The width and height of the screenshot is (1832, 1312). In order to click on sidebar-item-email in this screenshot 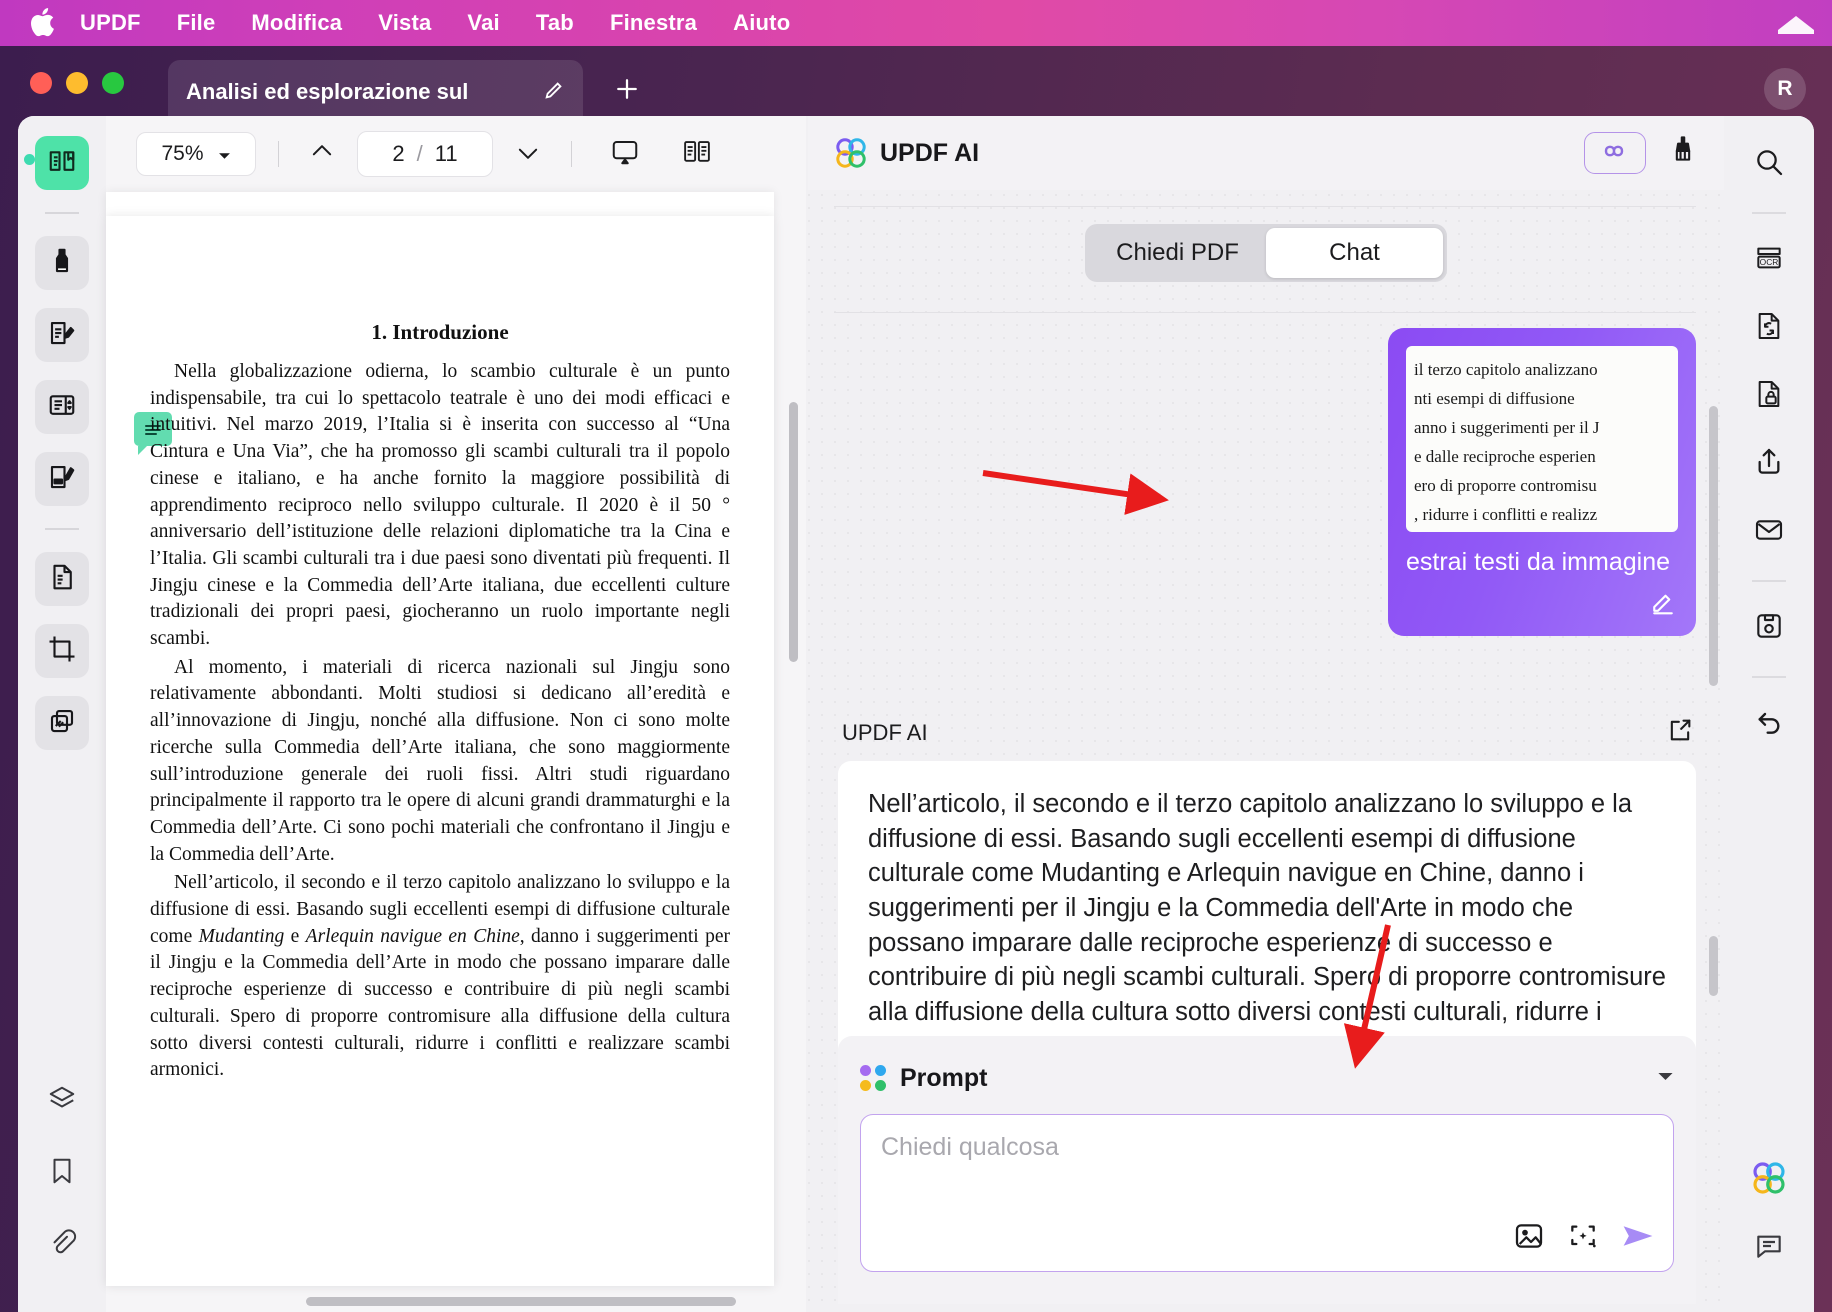, I will do `click(1769, 532)`.